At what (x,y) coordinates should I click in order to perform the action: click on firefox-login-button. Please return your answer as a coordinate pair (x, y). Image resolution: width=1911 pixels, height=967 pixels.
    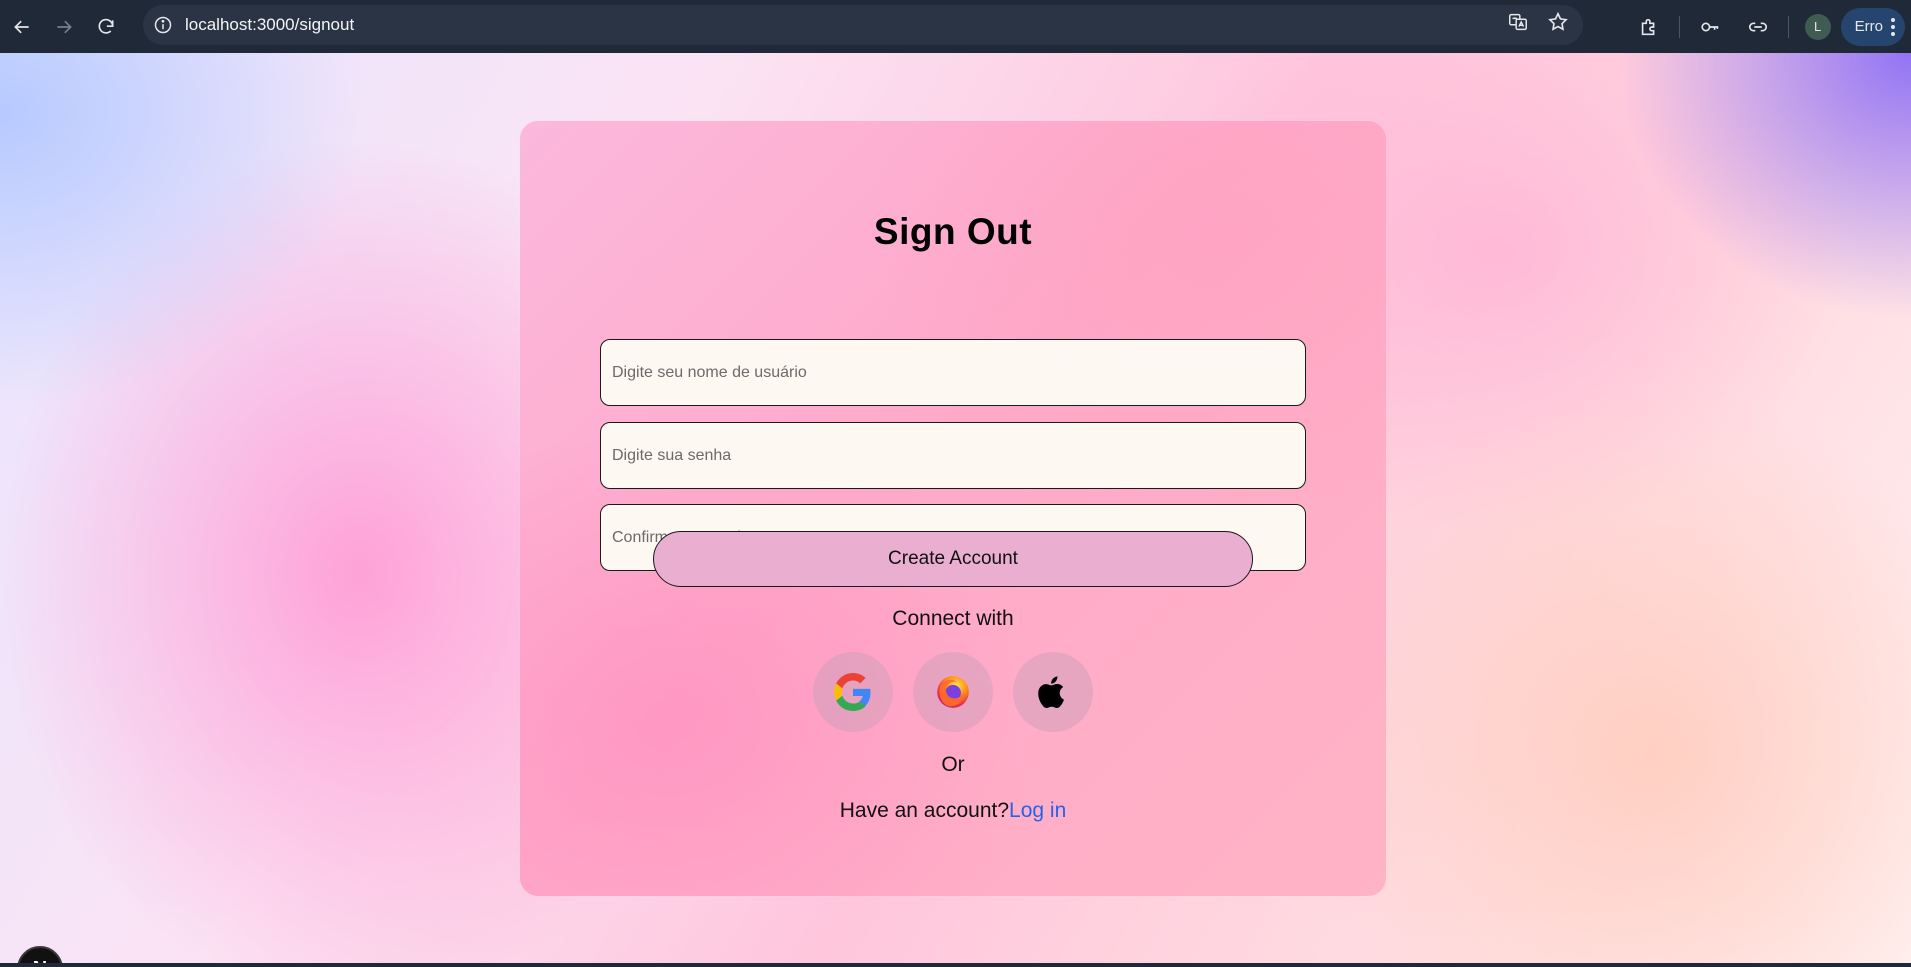
    Looking at the image, I should click on (953, 692).